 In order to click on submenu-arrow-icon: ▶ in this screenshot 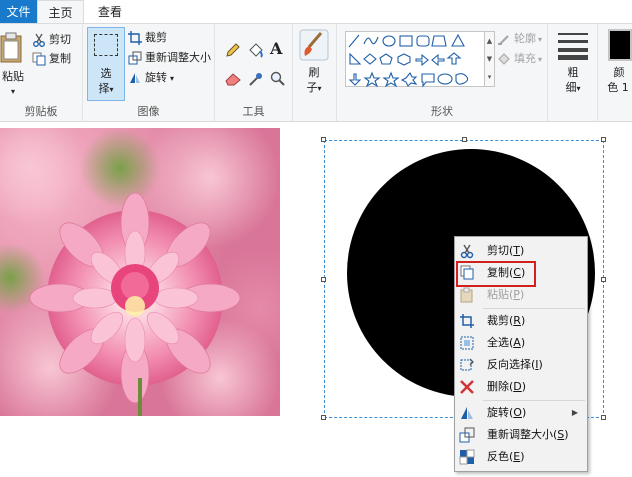, I will do `click(574, 412)`.